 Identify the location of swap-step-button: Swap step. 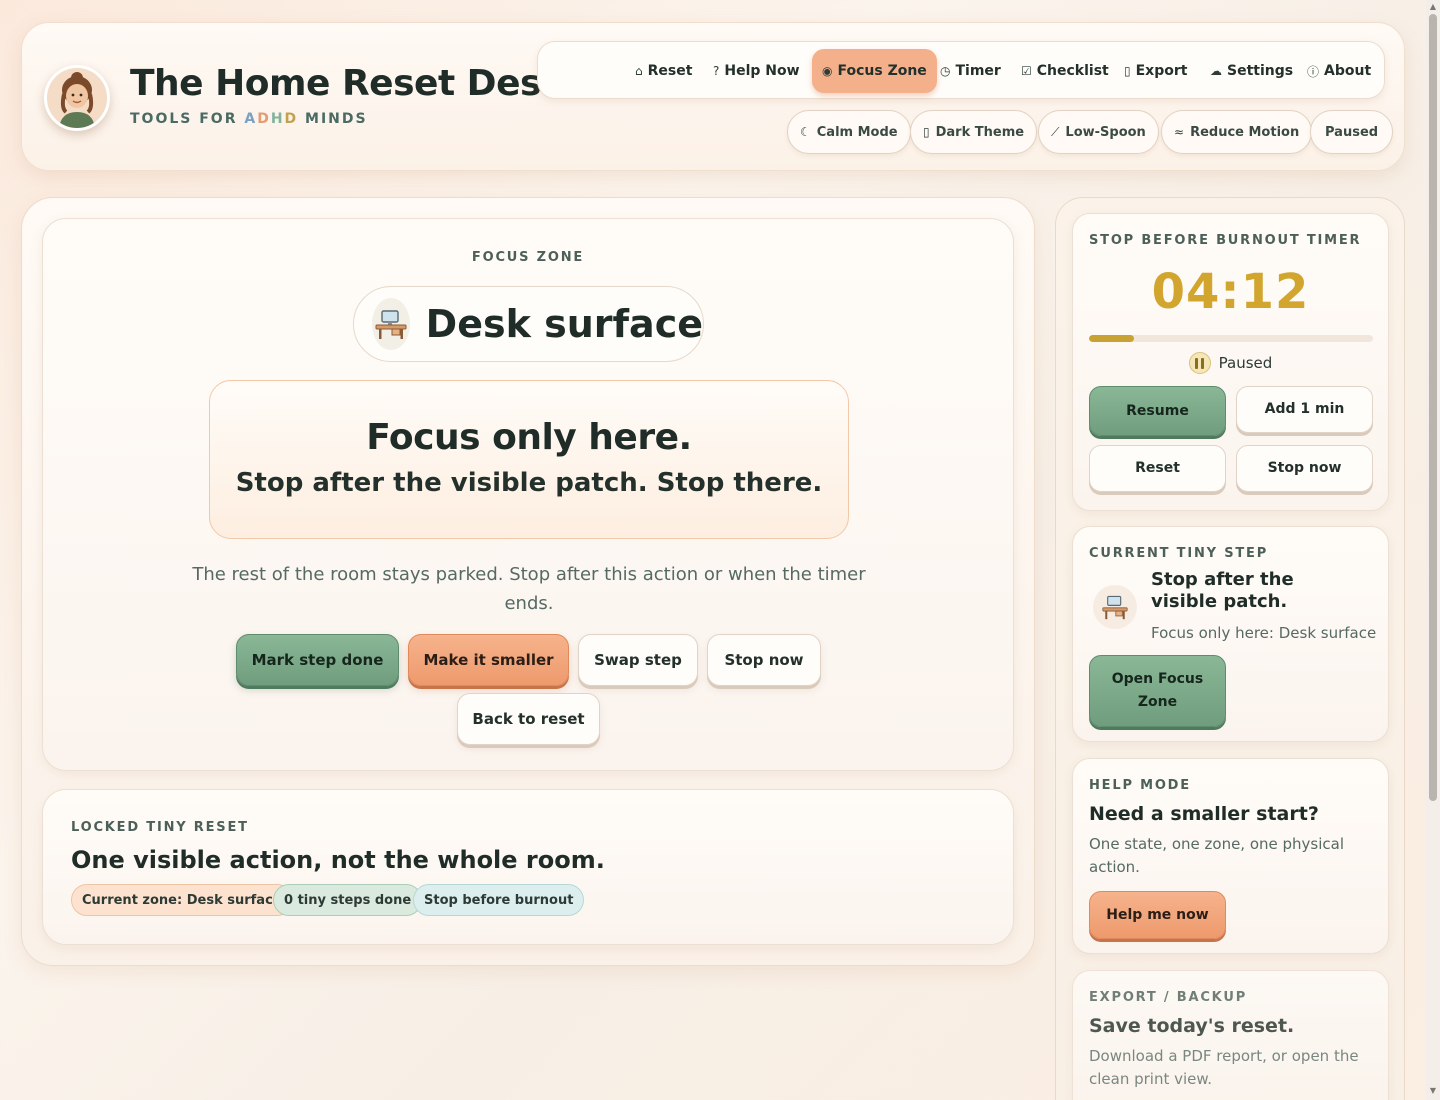
(638, 660).